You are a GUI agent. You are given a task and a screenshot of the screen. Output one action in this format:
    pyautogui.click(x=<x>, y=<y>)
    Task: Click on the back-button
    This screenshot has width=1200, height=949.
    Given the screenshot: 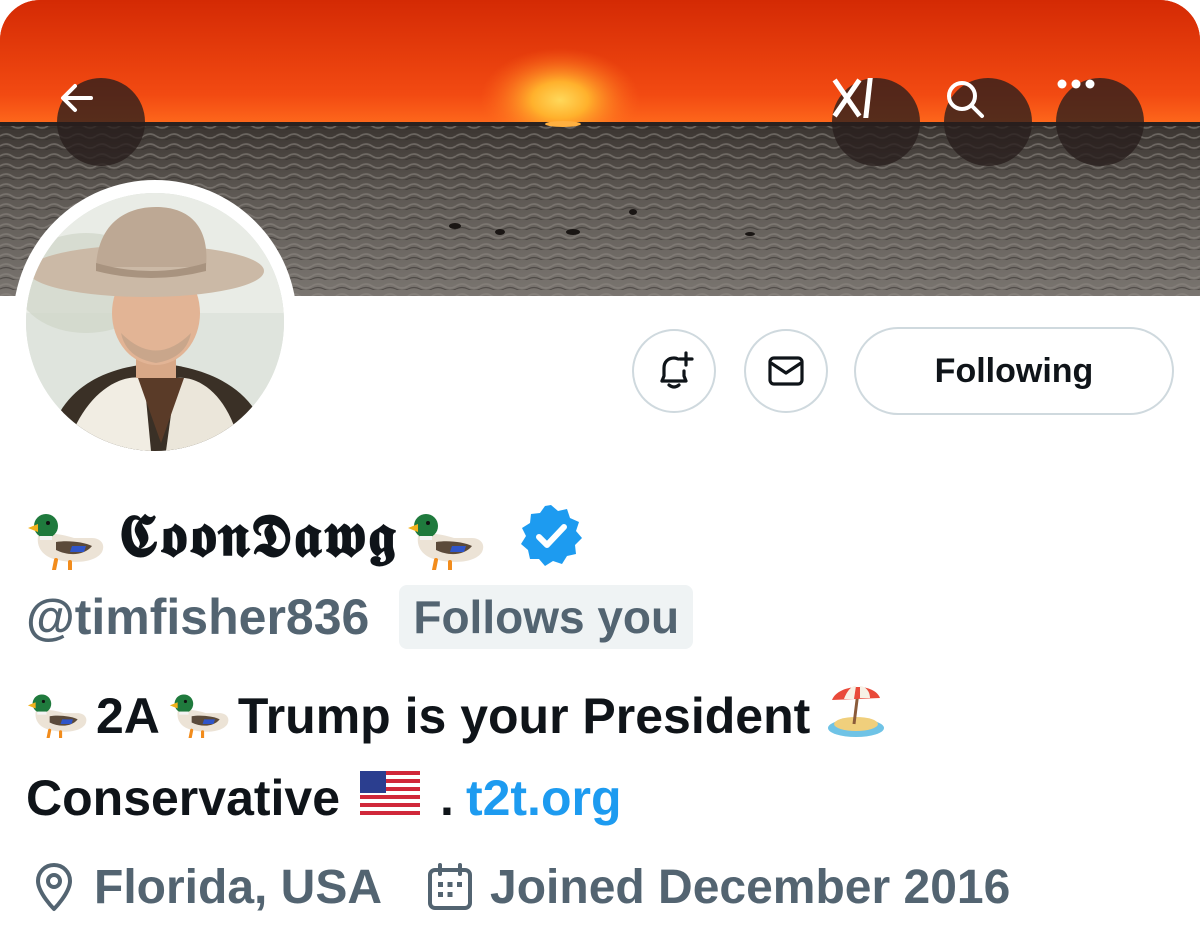 What is the action you would take?
    pyautogui.click(x=101, y=122)
    